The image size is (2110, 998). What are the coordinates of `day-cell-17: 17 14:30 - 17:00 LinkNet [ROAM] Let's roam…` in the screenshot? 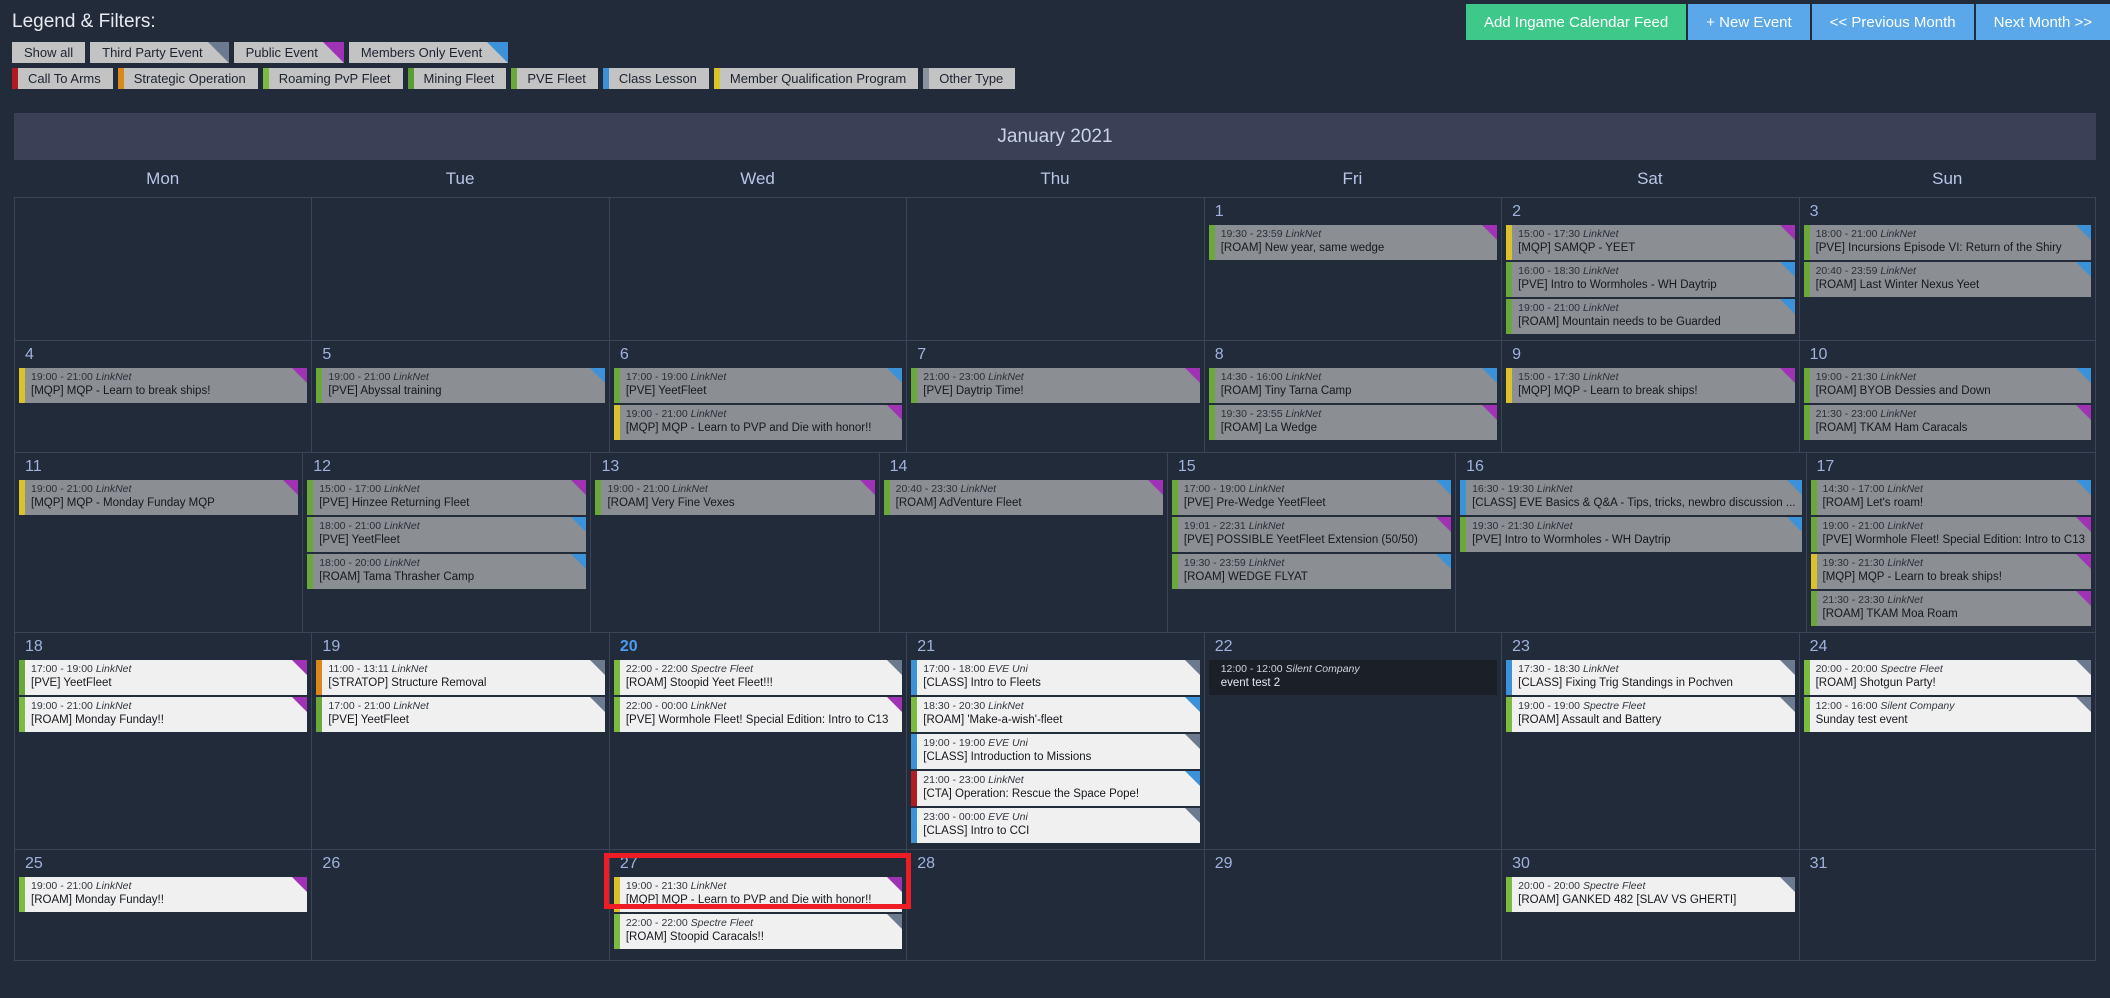 It's located at (1950, 542).